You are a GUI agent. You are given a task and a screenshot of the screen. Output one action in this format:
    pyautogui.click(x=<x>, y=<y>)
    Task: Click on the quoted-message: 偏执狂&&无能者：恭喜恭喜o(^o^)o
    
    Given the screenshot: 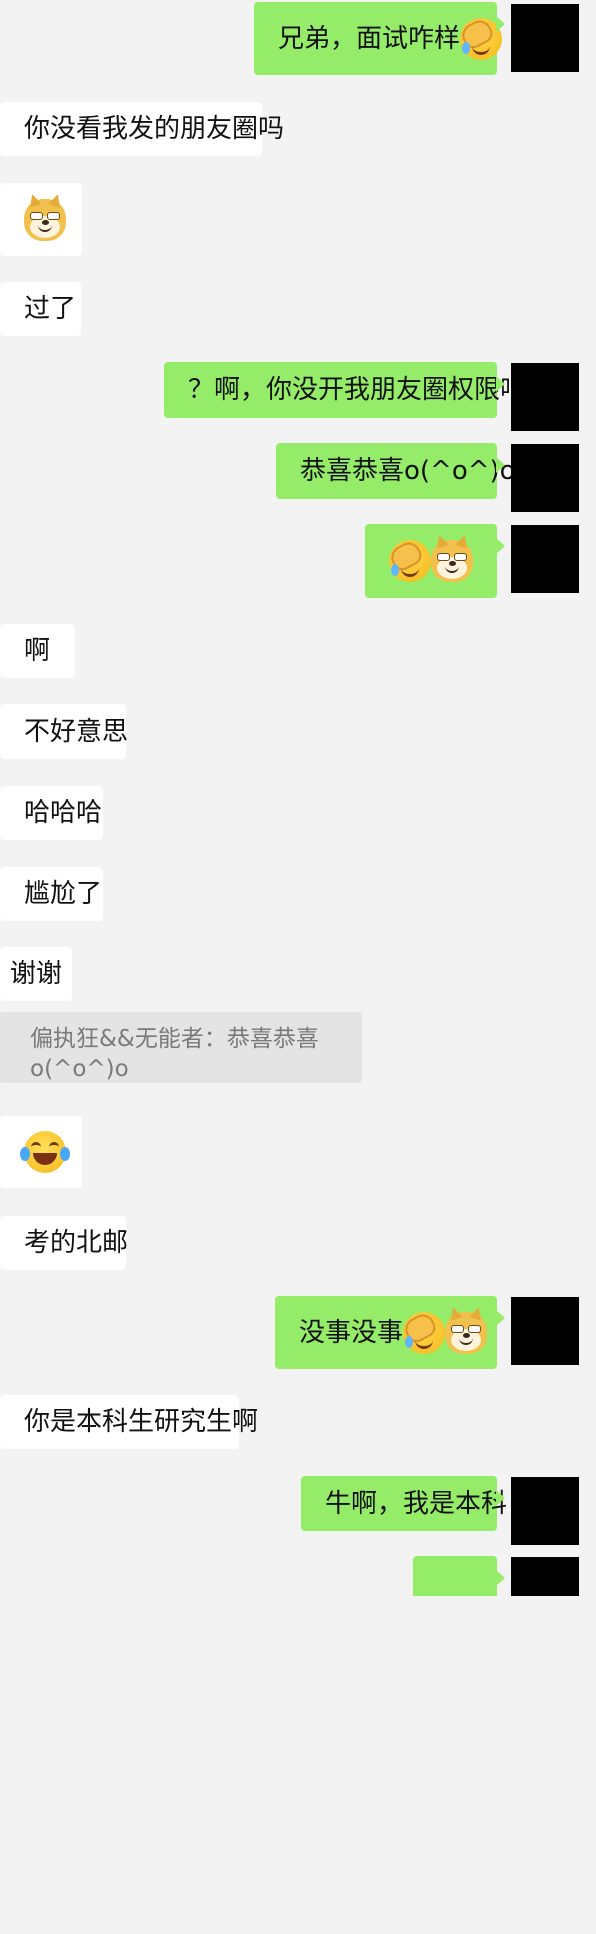 What is the action you would take?
    pyautogui.click(x=181, y=1047)
    